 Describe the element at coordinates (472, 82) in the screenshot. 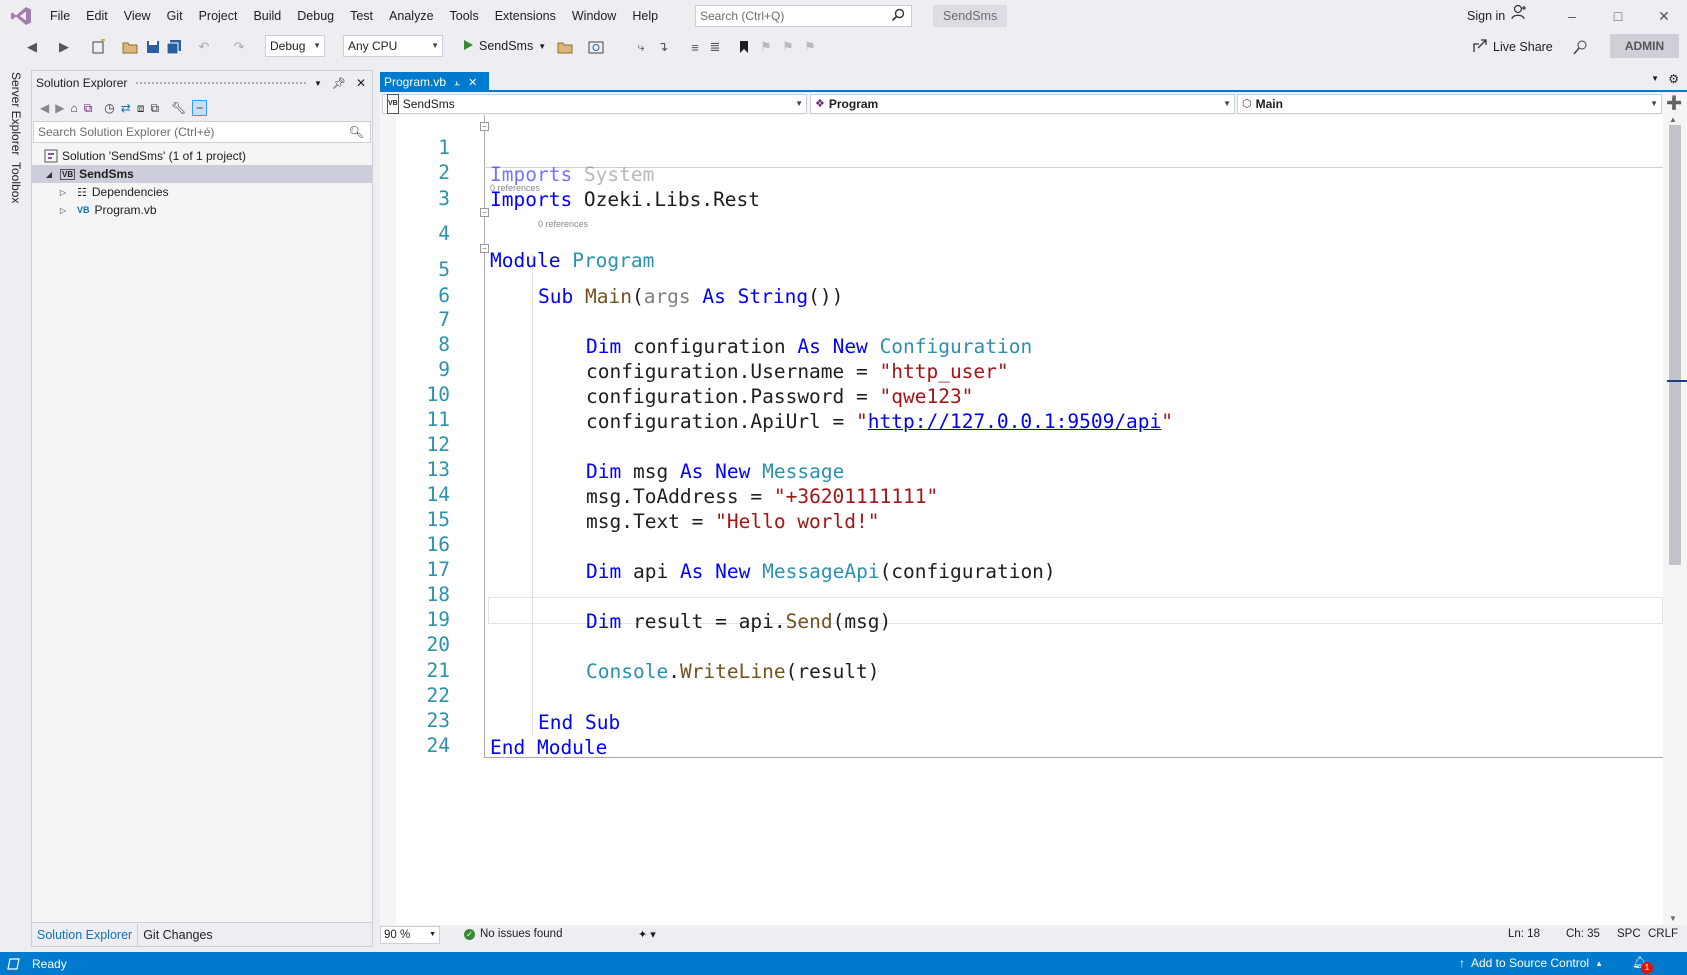

I see `close-tab-icon: ✕` at that location.